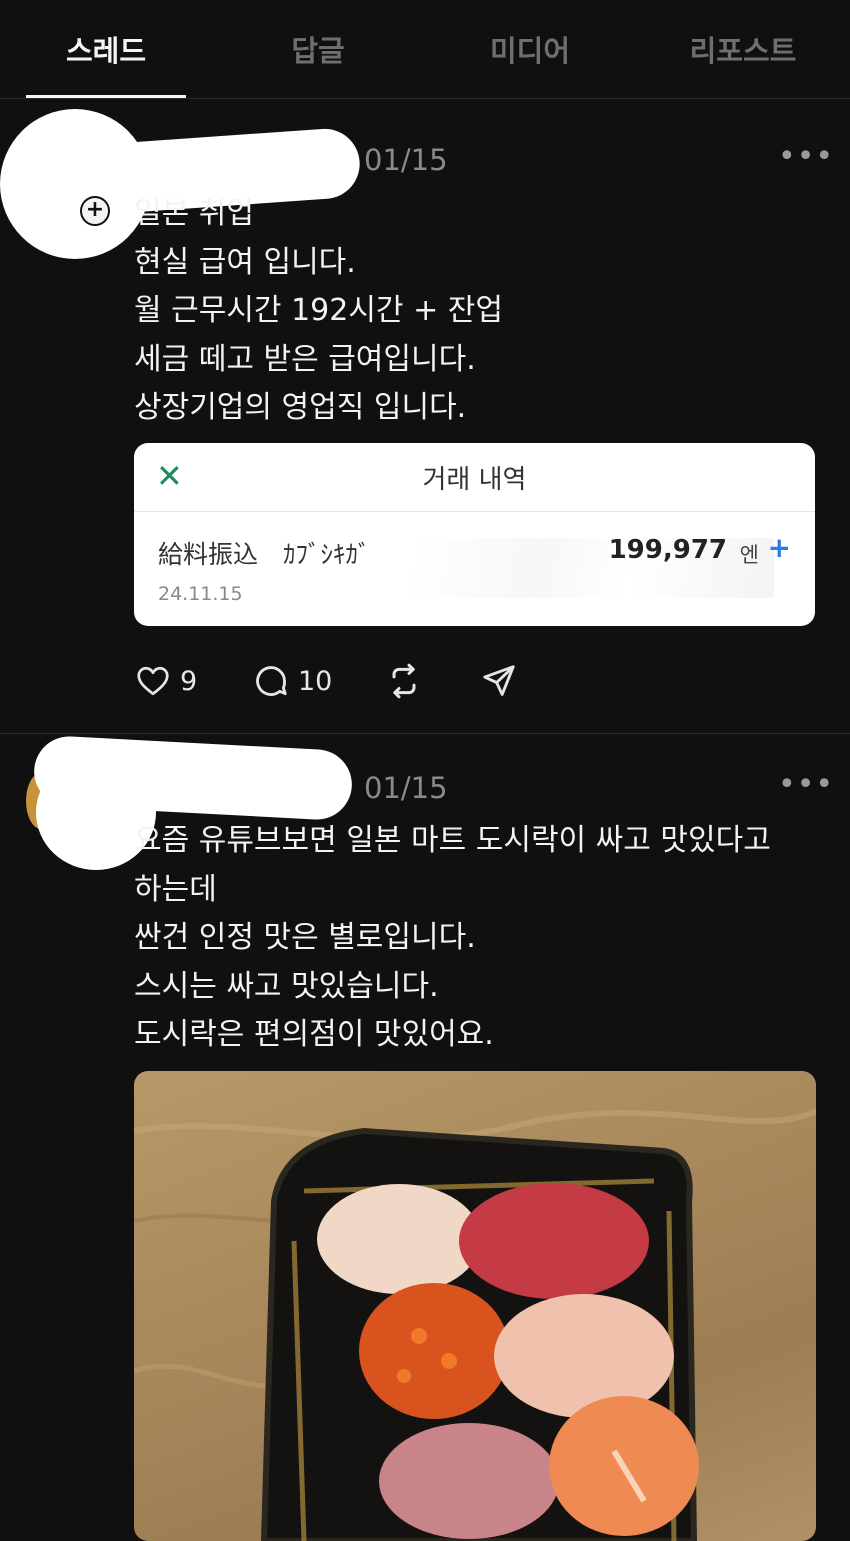  Describe the element at coordinates (292, 681) in the screenshot. I see `reply-button: 10` at that location.